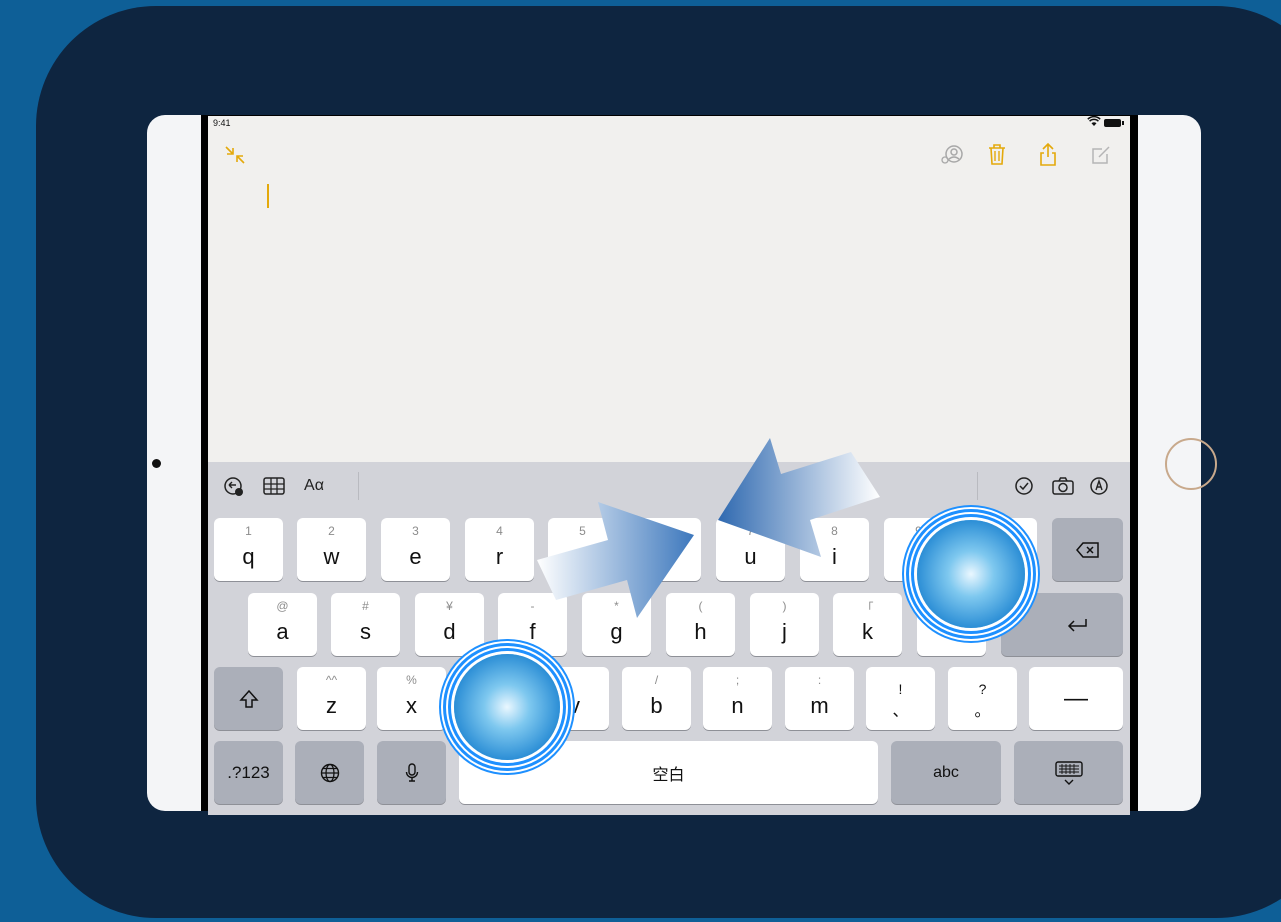  What do you see at coordinates (615, 560) in the screenshot?
I see `arrow-right-icon` at bounding box center [615, 560].